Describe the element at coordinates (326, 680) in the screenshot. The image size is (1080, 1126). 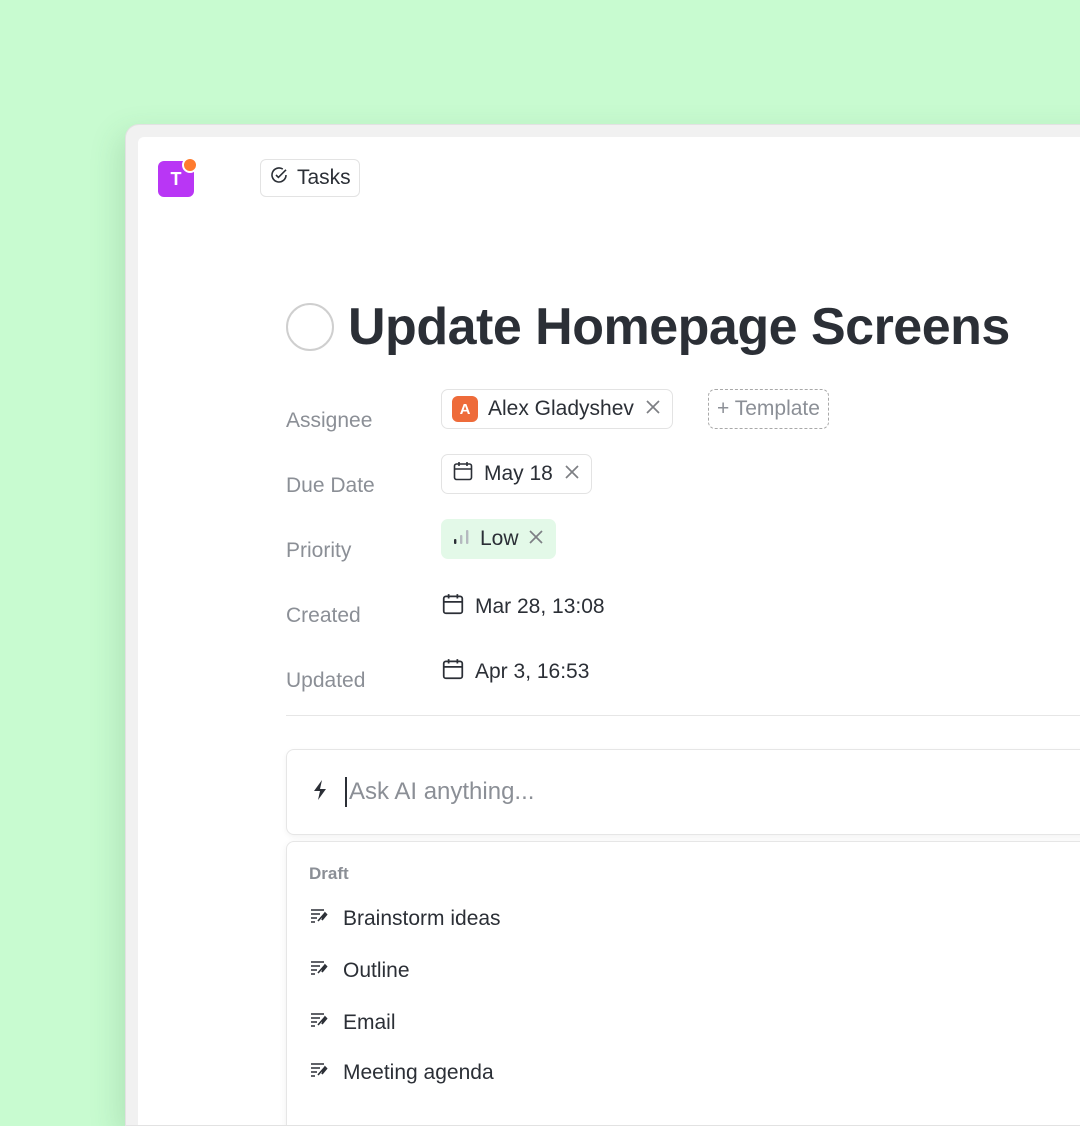
I see `updated-label: Updated` at that location.